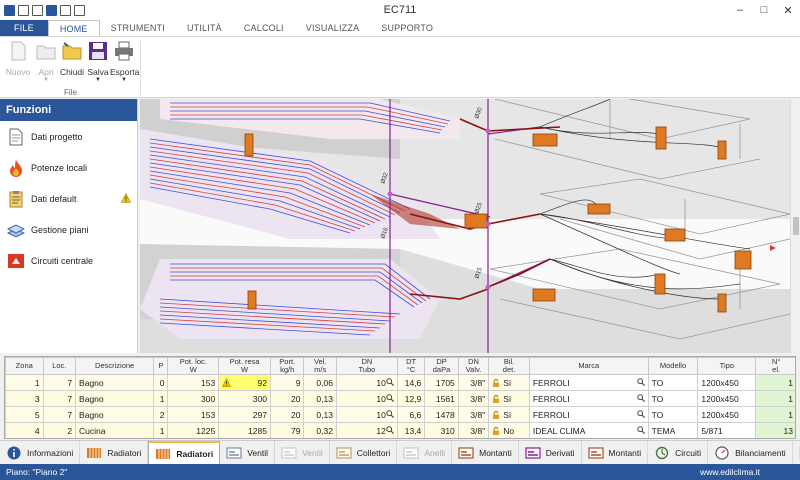 The width and height of the screenshot is (800, 480). Describe the element at coordinates (244, 382) in the screenshot. I see `cell-potresa: 92` at that location.